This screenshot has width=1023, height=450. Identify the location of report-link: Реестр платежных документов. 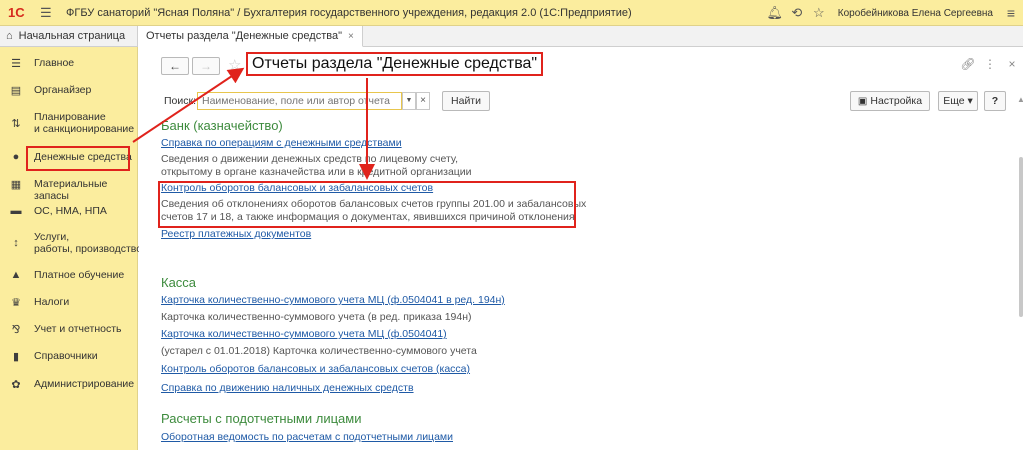
(236, 234).